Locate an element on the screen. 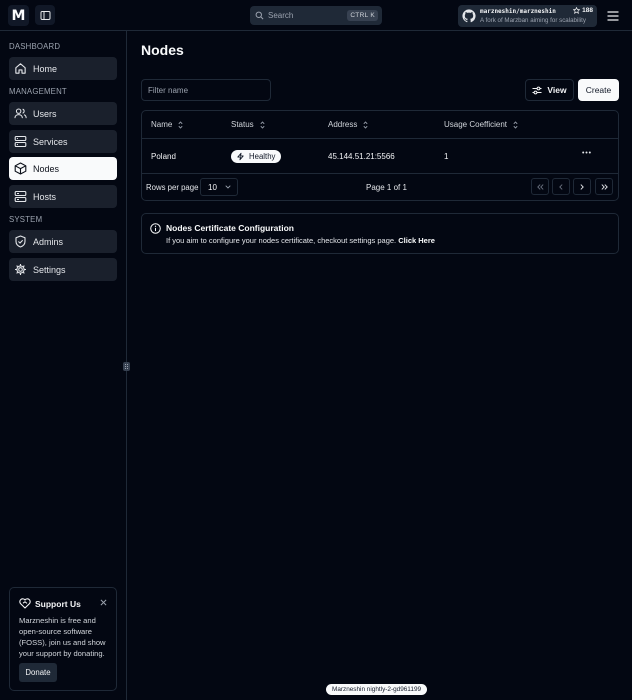  sidebar-item-home: Home is located at coordinates (63, 68).